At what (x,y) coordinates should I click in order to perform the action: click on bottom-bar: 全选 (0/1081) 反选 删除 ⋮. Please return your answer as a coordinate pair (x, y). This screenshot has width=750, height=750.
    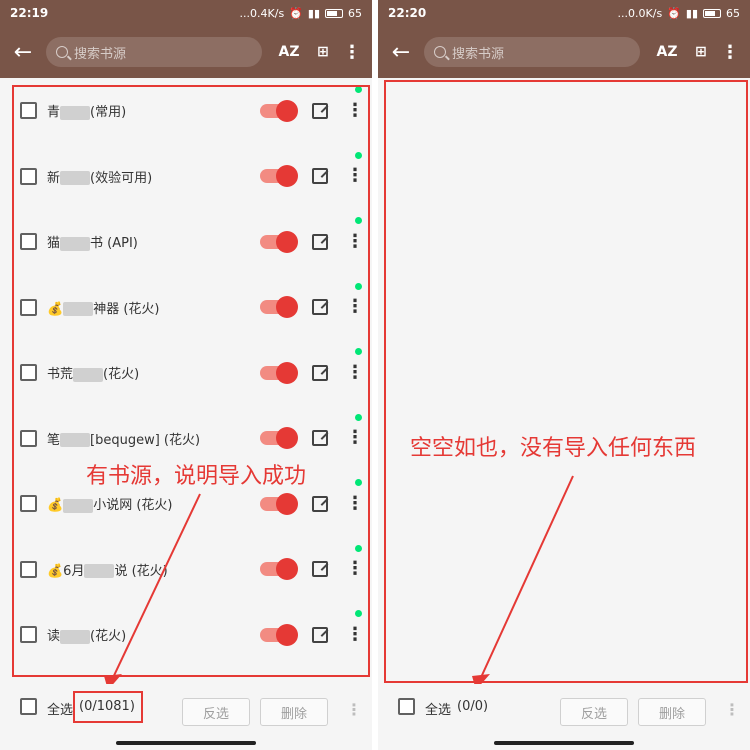
    Looking at the image, I should click on (186, 717).